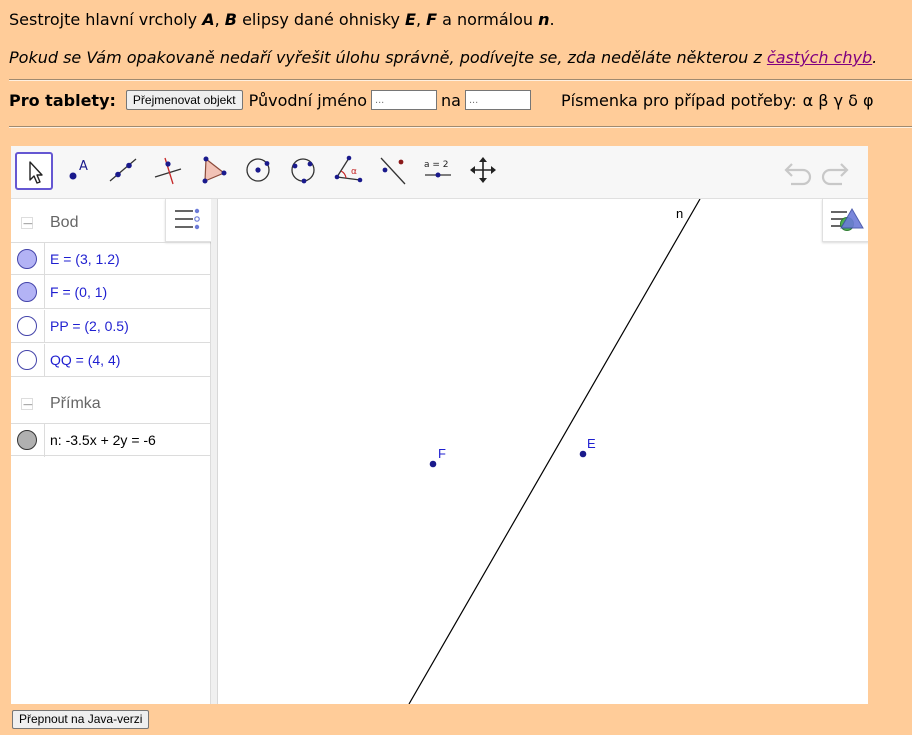 This screenshot has height=735, width=912. I want to click on move-tool, so click(34, 171).